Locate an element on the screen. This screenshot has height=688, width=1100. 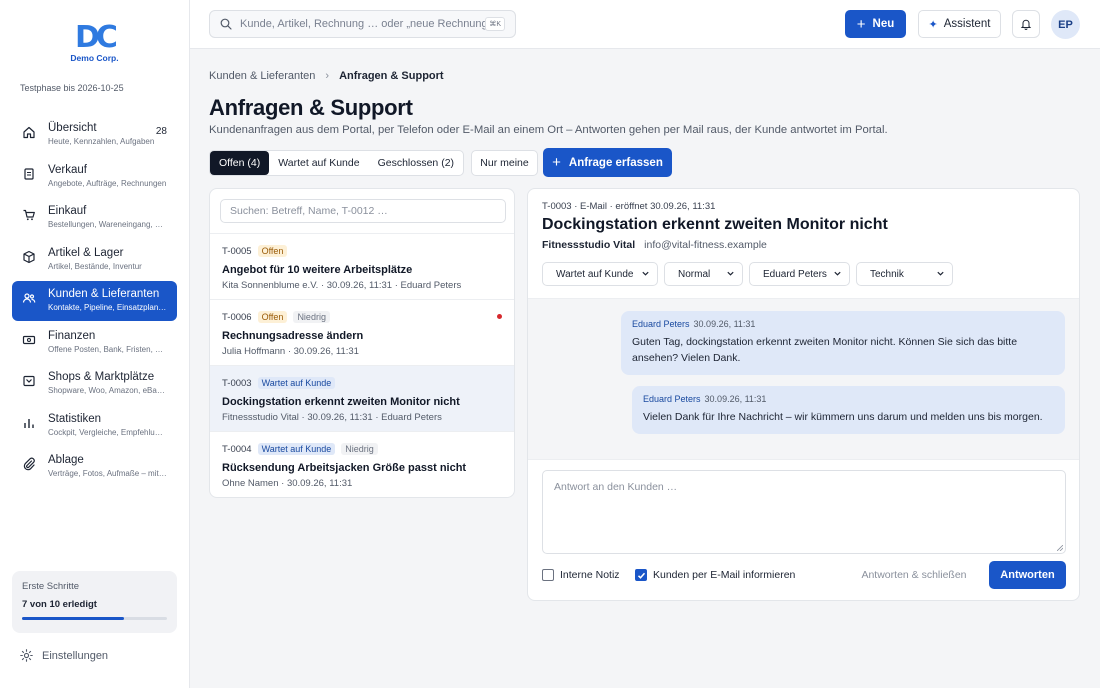
sidebar-item-description: Heute, Kennzahlen, Aufgaben is located at coordinates (101, 141).